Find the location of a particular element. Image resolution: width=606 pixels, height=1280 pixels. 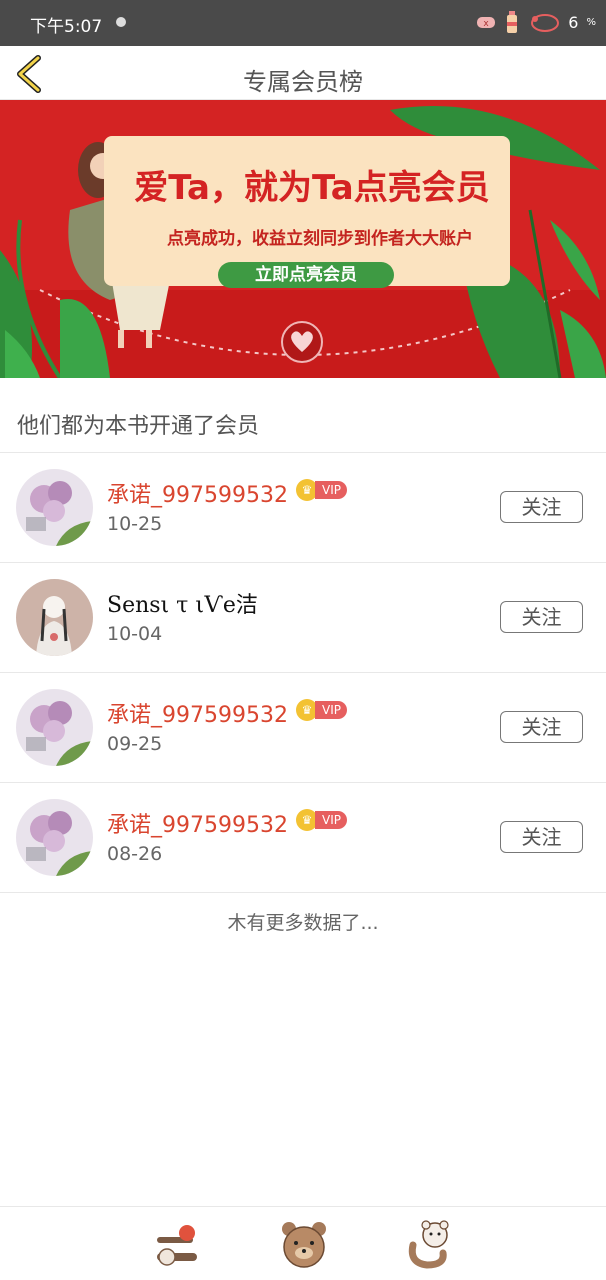

status-bar: 下午5:07 x 6 % is located at coordinates (303, 23).